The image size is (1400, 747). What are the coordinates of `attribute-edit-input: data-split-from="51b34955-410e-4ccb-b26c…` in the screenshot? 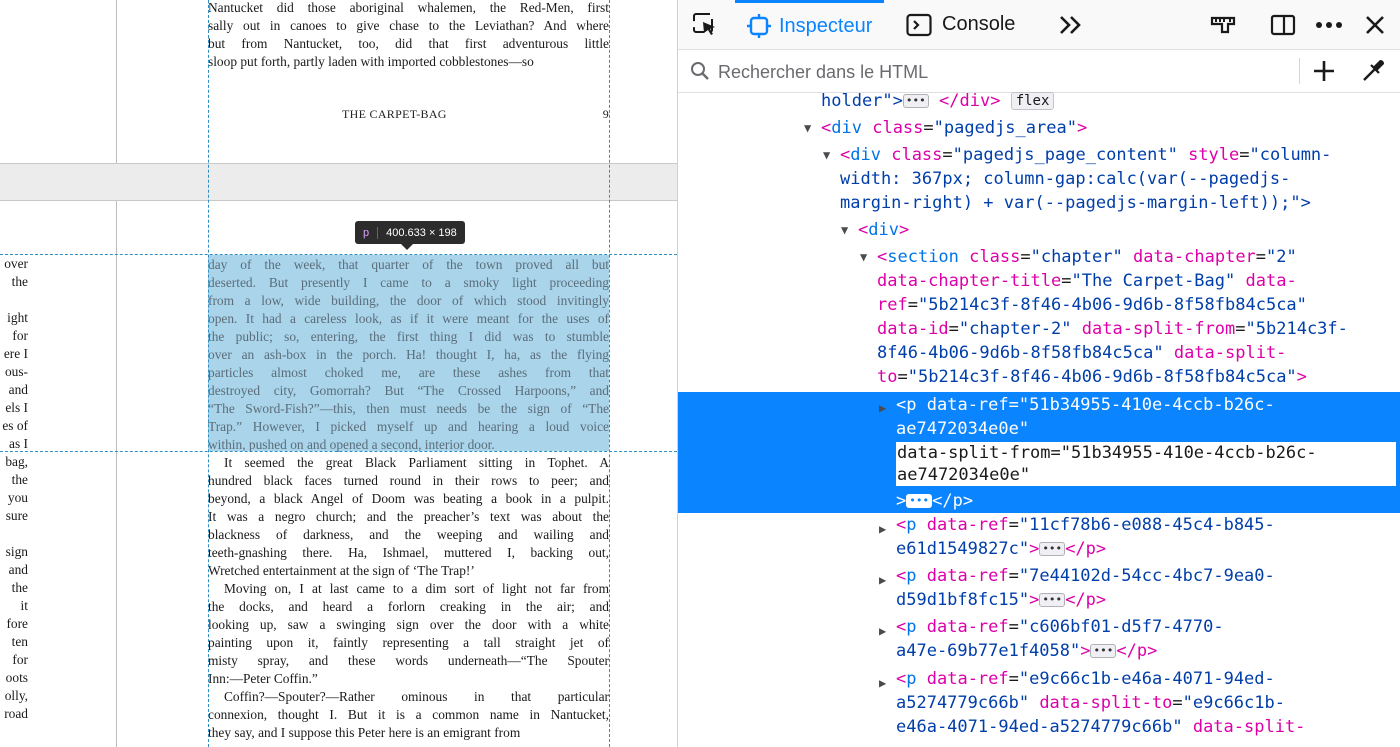 It's located at (1146, 464).